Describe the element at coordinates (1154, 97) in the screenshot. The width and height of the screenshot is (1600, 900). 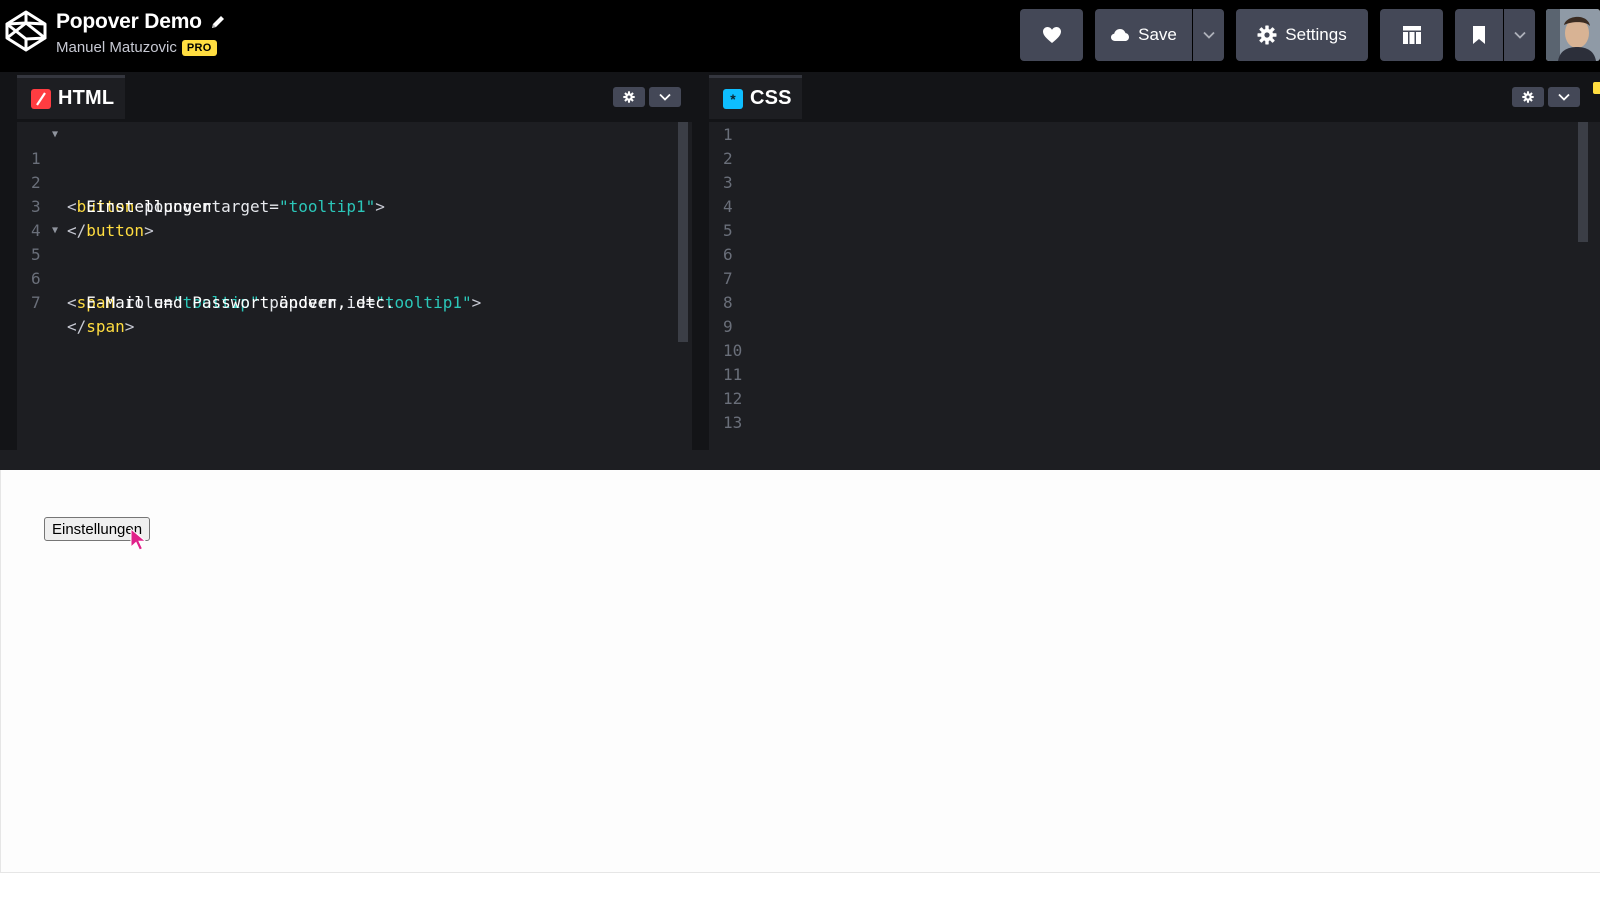
I see `css-tabstrip` at that location.